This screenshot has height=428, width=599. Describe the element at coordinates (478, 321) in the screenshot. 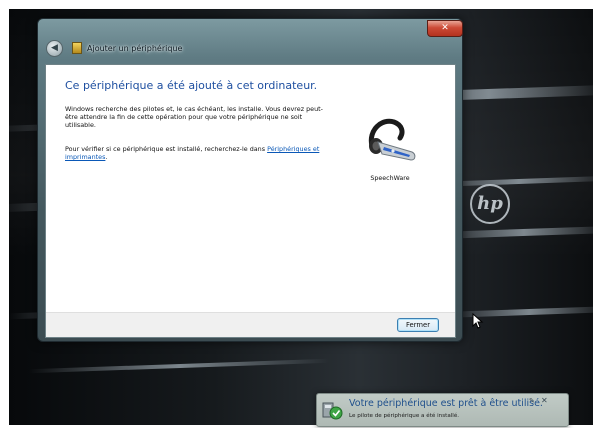

I see `mouse-cursor-icon` at that location.